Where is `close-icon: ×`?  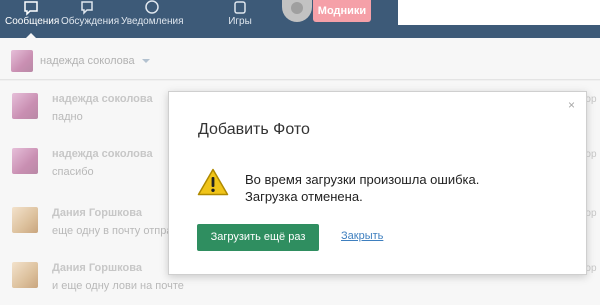 close-icon: × is located at coordinates (571, 105).